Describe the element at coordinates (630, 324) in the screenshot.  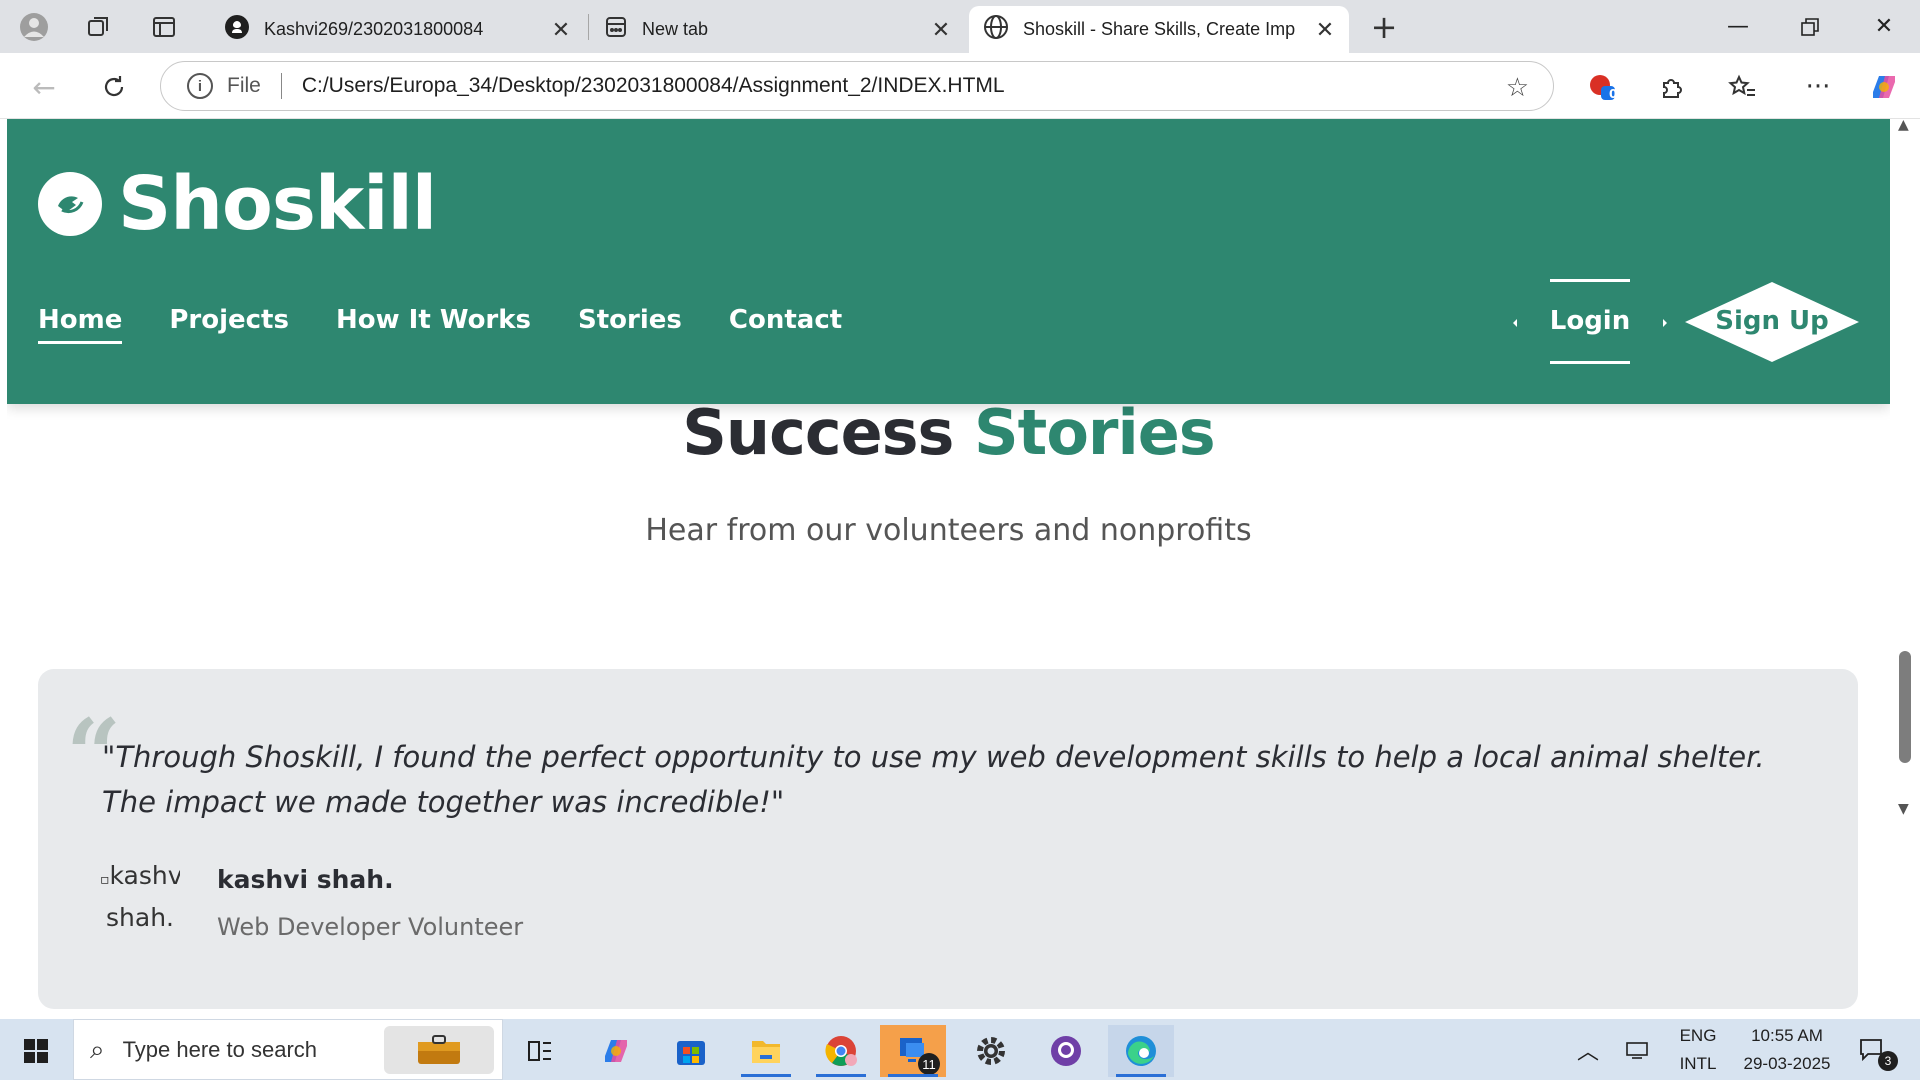
I see `nav-stories: Stories` at that location.